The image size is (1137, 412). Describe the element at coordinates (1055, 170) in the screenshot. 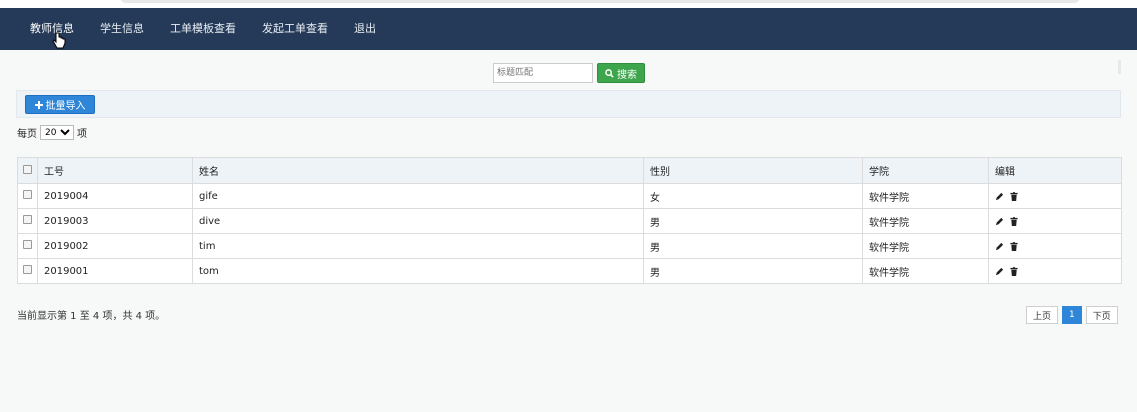

I see `header-edit: 编辑` at that location.